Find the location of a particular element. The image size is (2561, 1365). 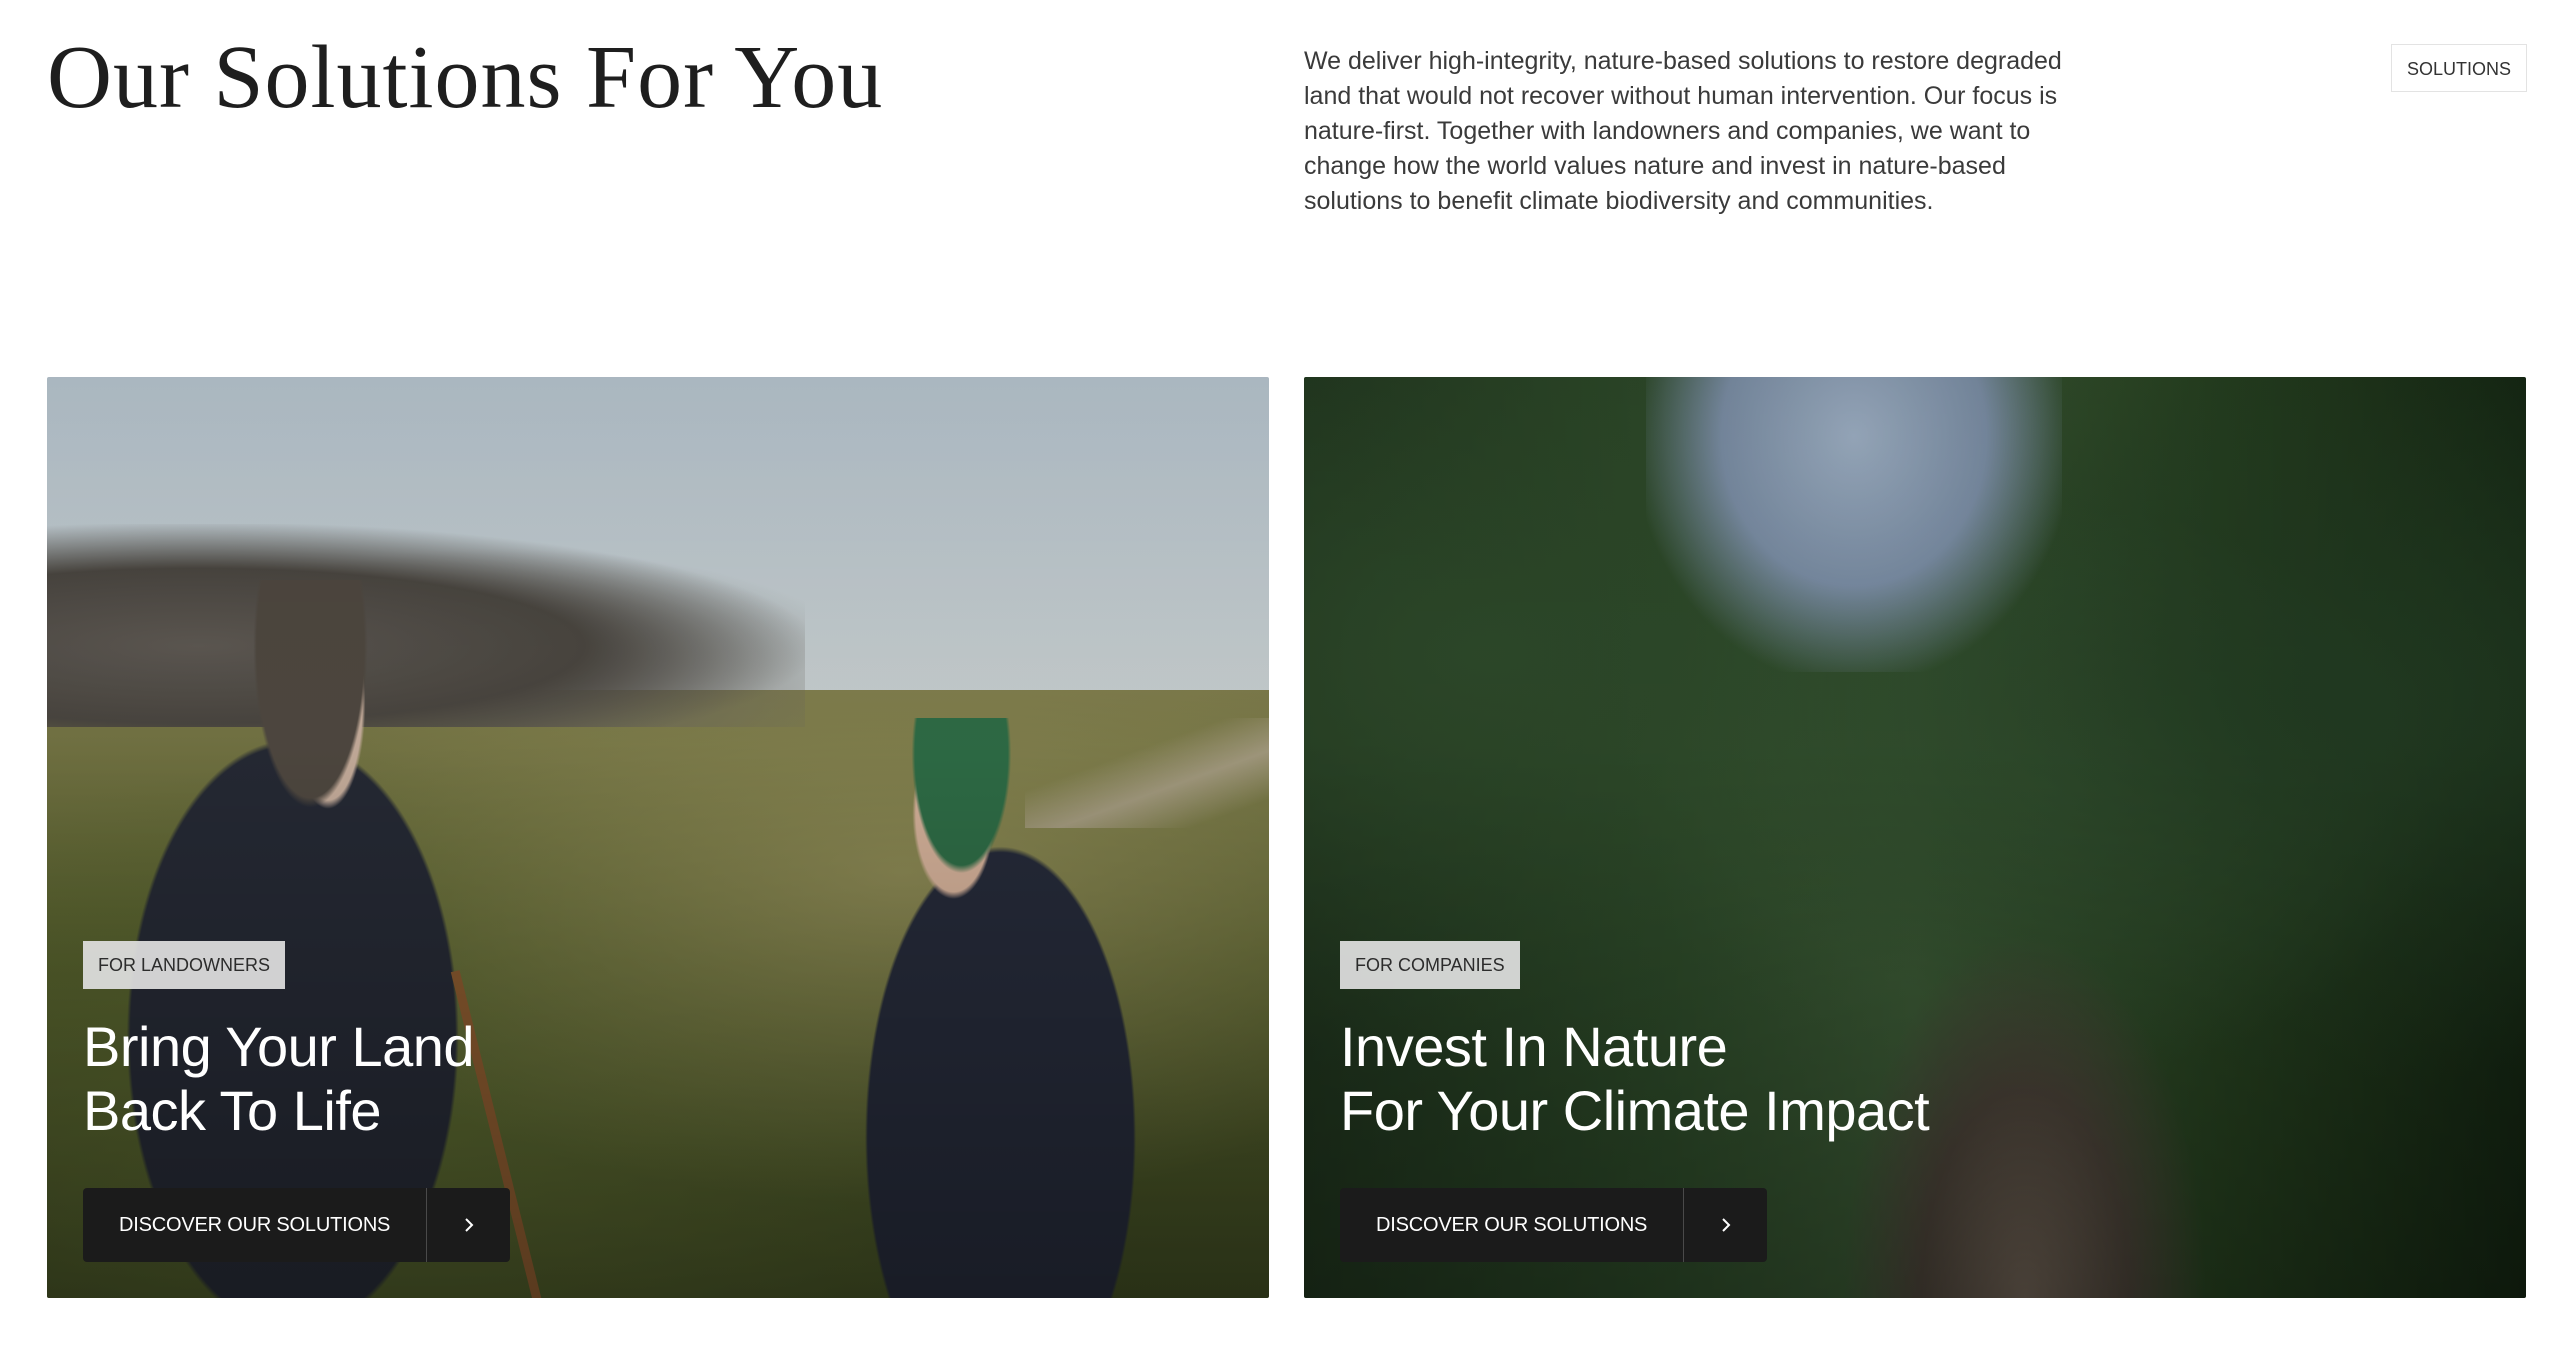

landowners-heading-line2: Back To Life is located at coordinates (232, 1110).